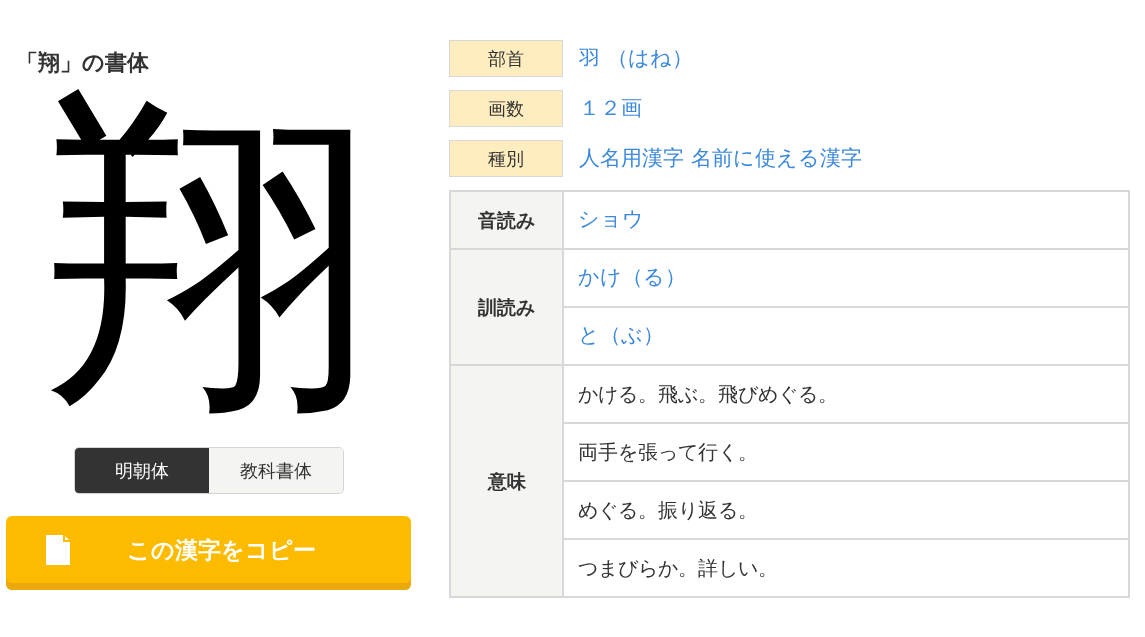 Image resolution: width=1145 pixels, height=637 pixels. What do you see at coordinates (846, 510) in the screenshot?
I see `meaning-cell: めぐる。振り返る。` at bounding box center [846, 510].